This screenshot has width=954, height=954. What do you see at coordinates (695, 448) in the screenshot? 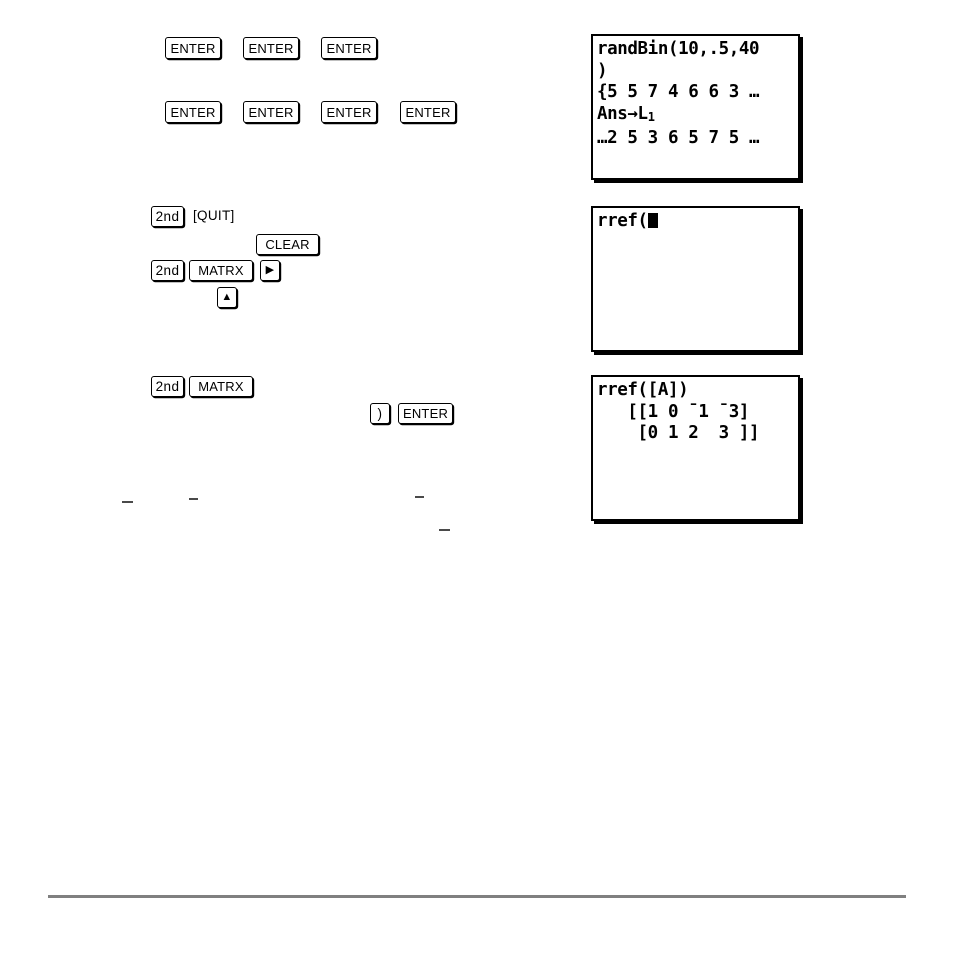
I see `calculator-screen-rref-result: rref([A]) [[1 0 ¯1 ¯3] [0 1 2 3 ]]` at bounding box center [695, 448].